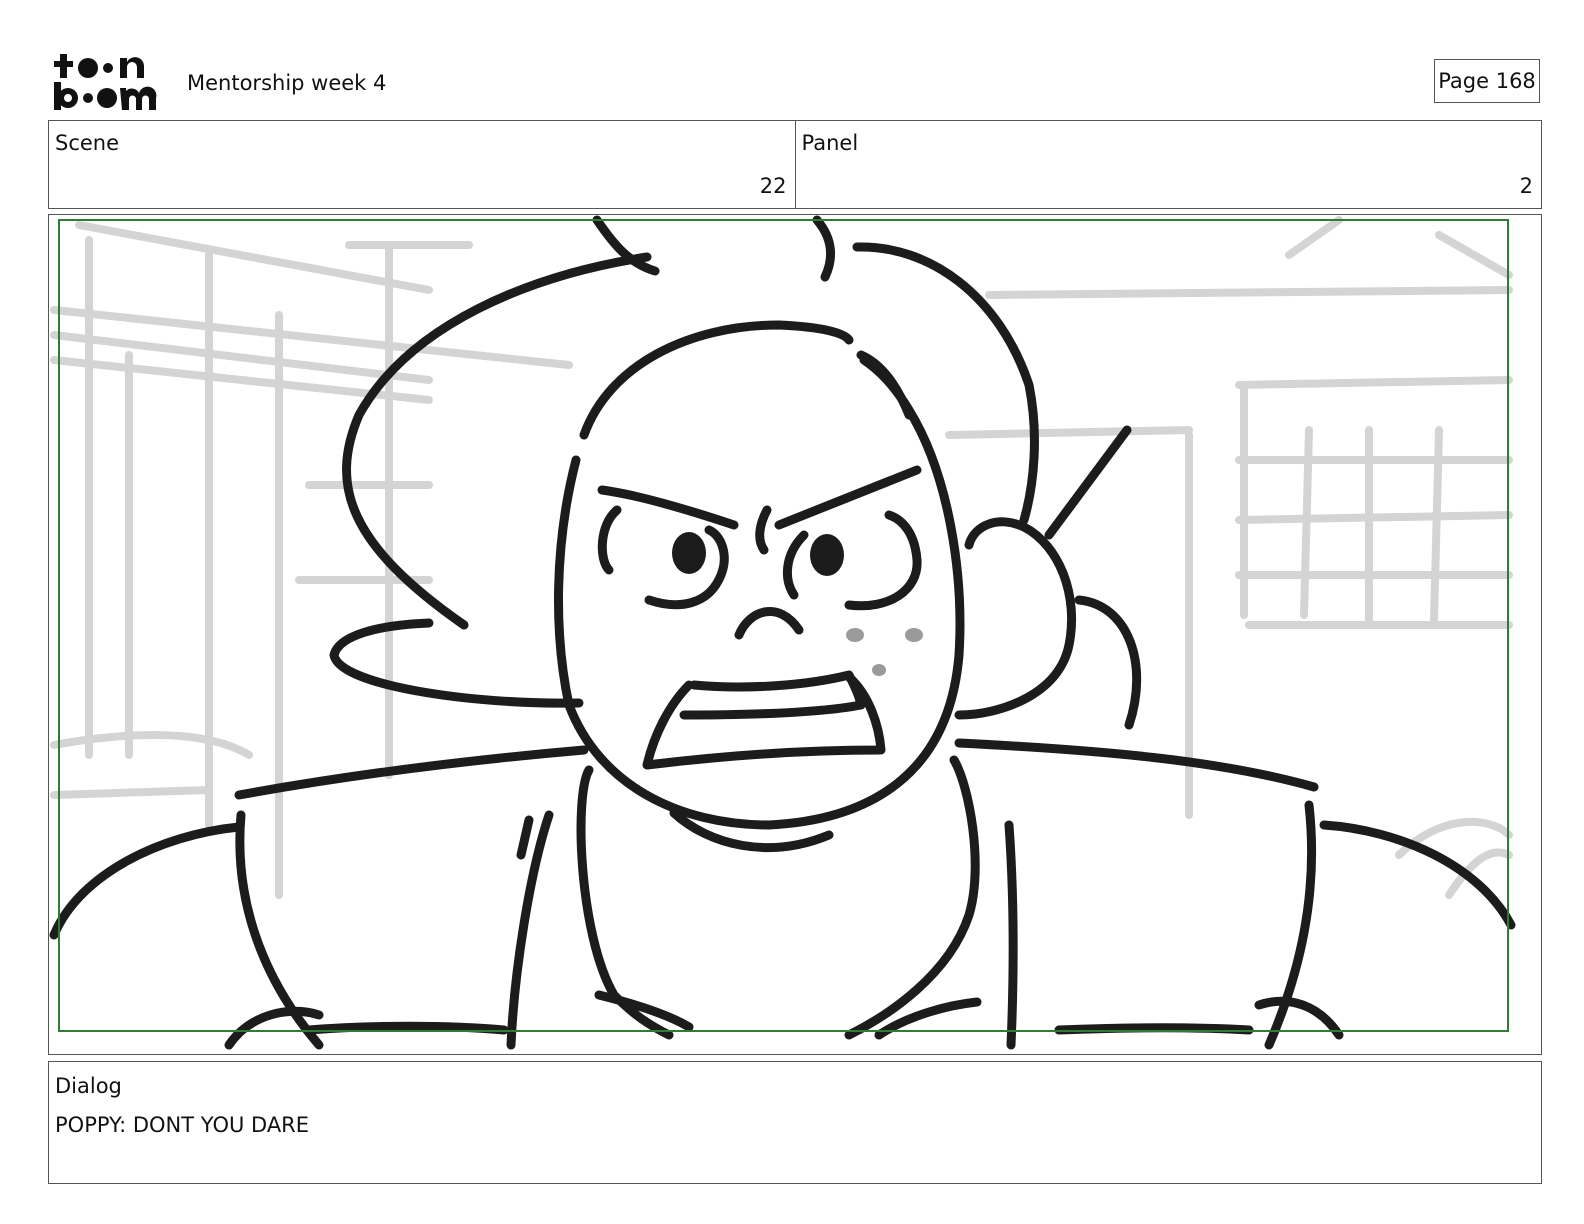 This screenshot has height=1224, width=1584. What do you see at coordinates (422, 164) in the screenshot?
I see `scene-cell: Scene 22` at bounding box center [422, 164].